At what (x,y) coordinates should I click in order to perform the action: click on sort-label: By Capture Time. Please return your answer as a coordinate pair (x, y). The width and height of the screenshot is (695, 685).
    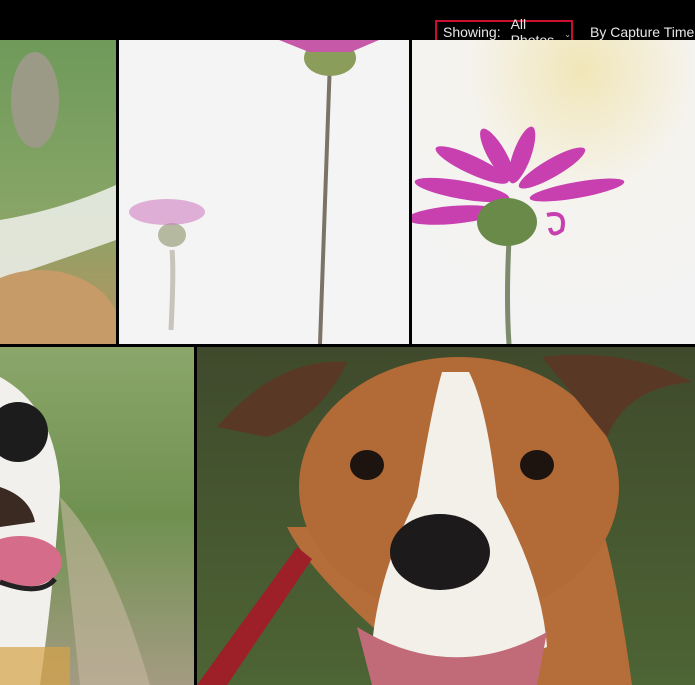
    Looking at the image, I should click on (642, 32).